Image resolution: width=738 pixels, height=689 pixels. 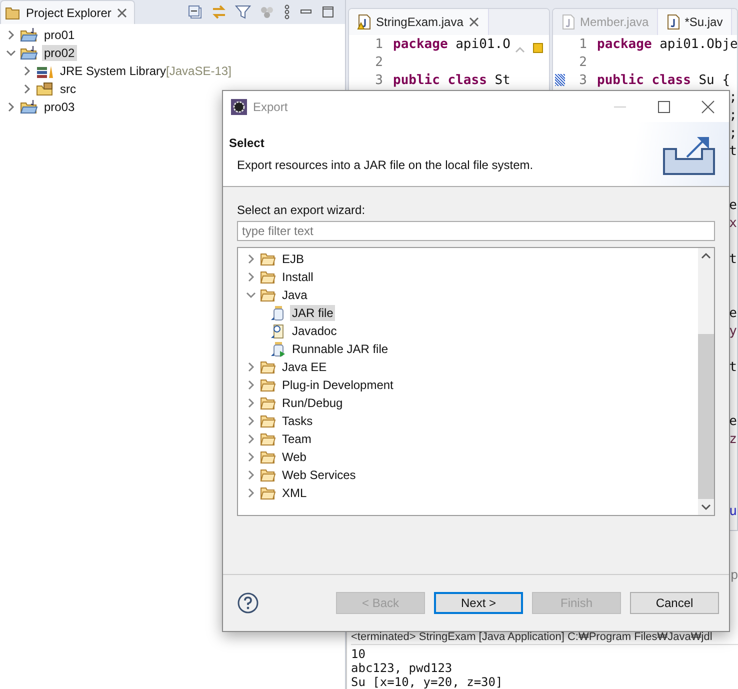 I want to click on scrollbar, so click(x=706, y=381).